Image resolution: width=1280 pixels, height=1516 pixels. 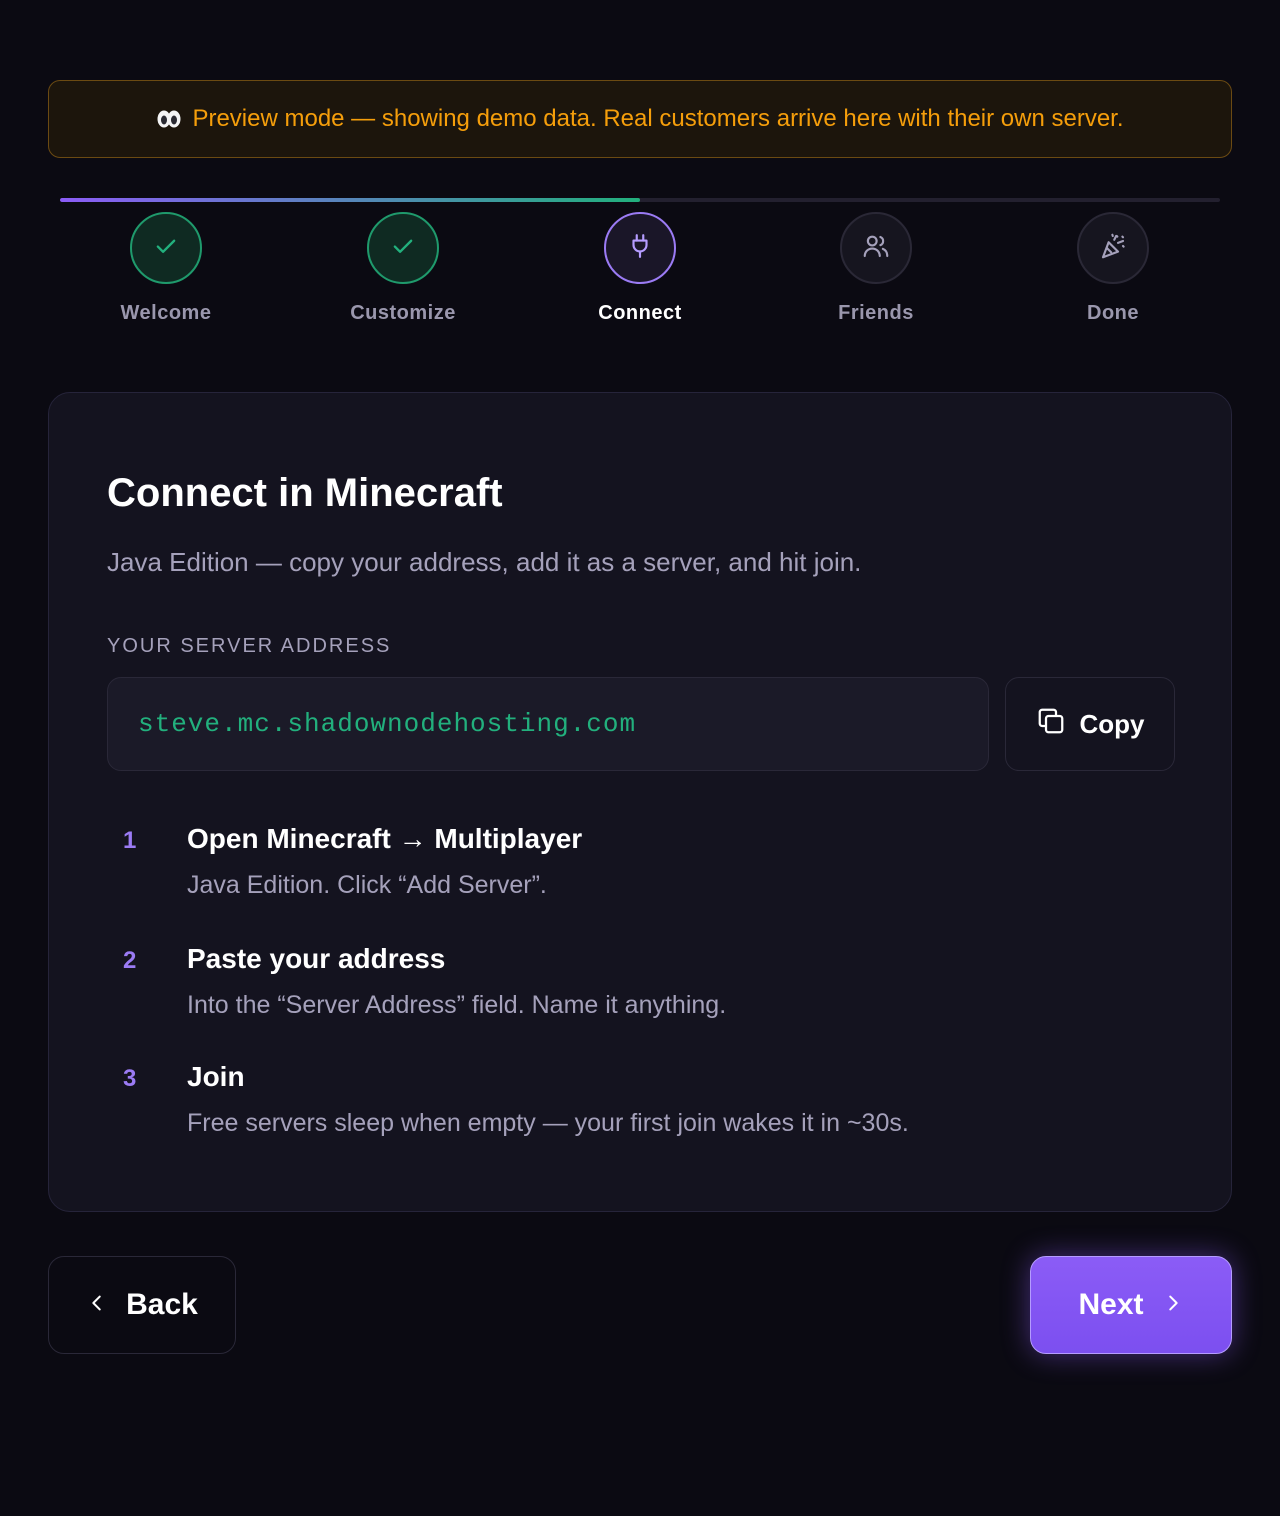 I want to click on instruction-description: Java Edition. Click “Add Server”., so click(x=367, y=885).